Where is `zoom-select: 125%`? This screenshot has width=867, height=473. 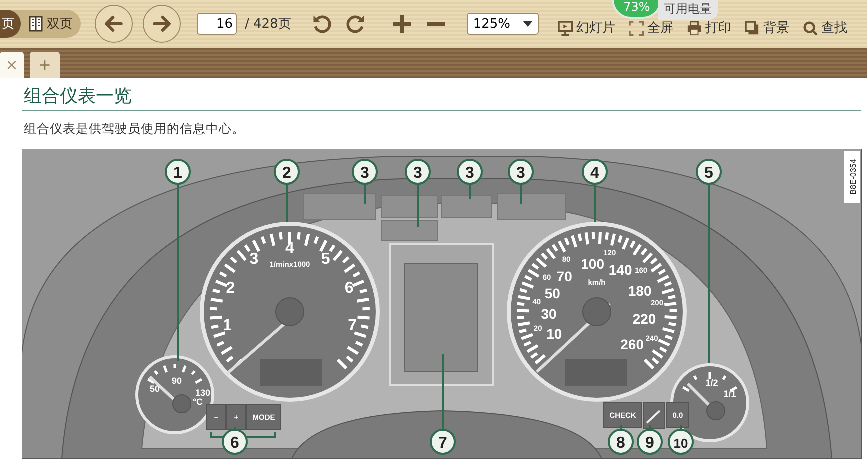 zoom-select: 125% is located at coordinates (503, 24).